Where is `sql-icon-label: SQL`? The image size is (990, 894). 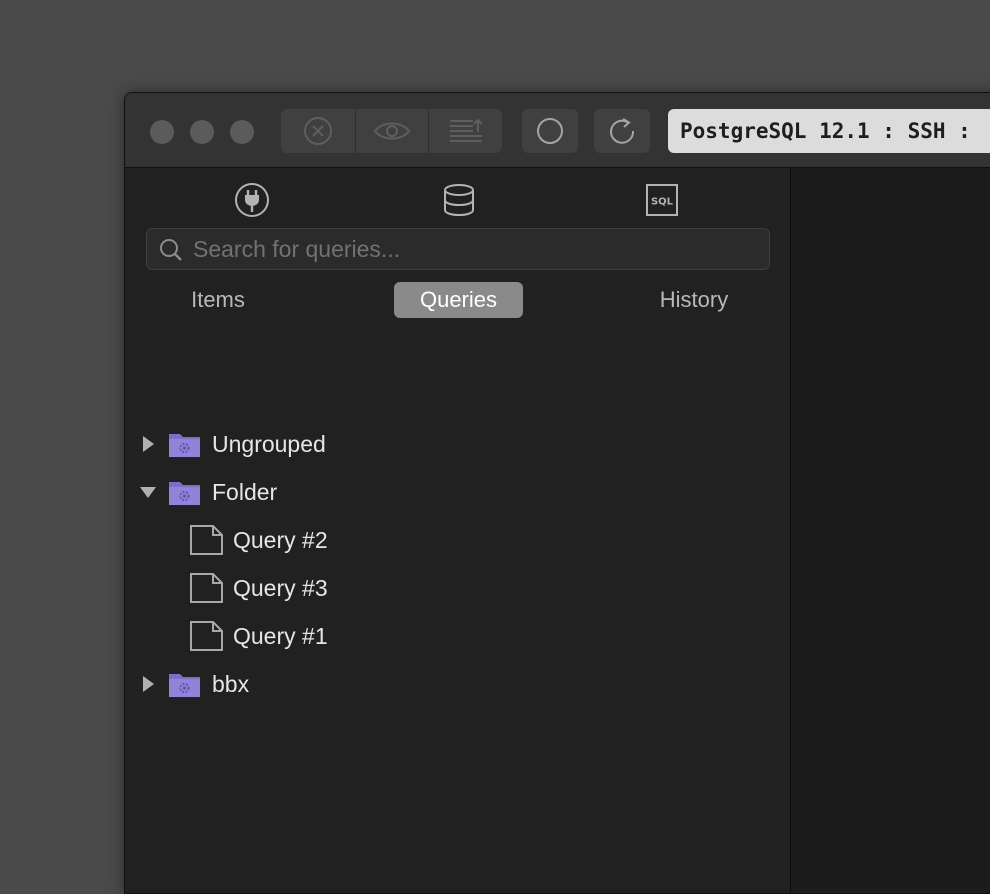
sql-icon-label: SQL is located at coordinates (662, 202).